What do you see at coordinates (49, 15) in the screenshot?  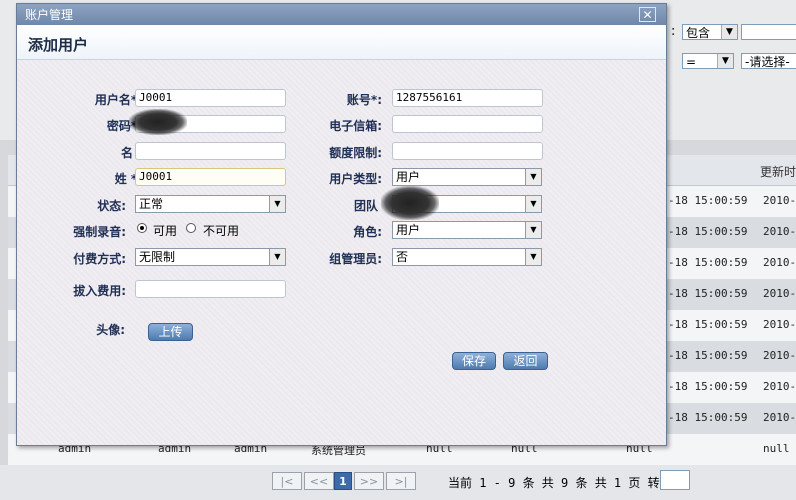 I see `dialog-window-title: 账户管理` at bounding box center [49, 15].